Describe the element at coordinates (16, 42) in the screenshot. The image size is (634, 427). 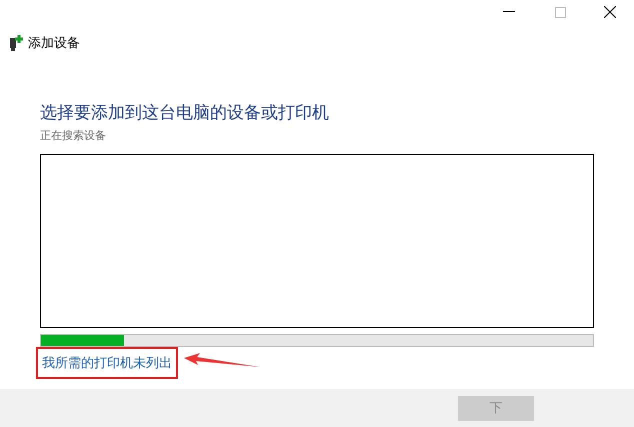
I see `device-add-icon` at that location.